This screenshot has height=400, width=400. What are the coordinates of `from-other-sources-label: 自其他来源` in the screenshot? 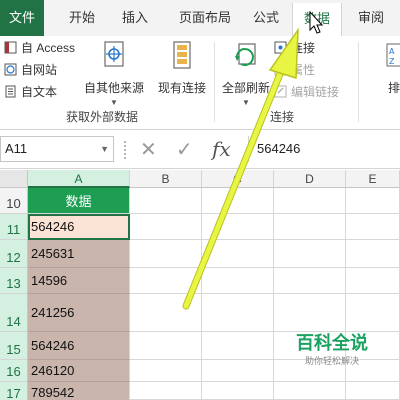 It's located at (113, 88).